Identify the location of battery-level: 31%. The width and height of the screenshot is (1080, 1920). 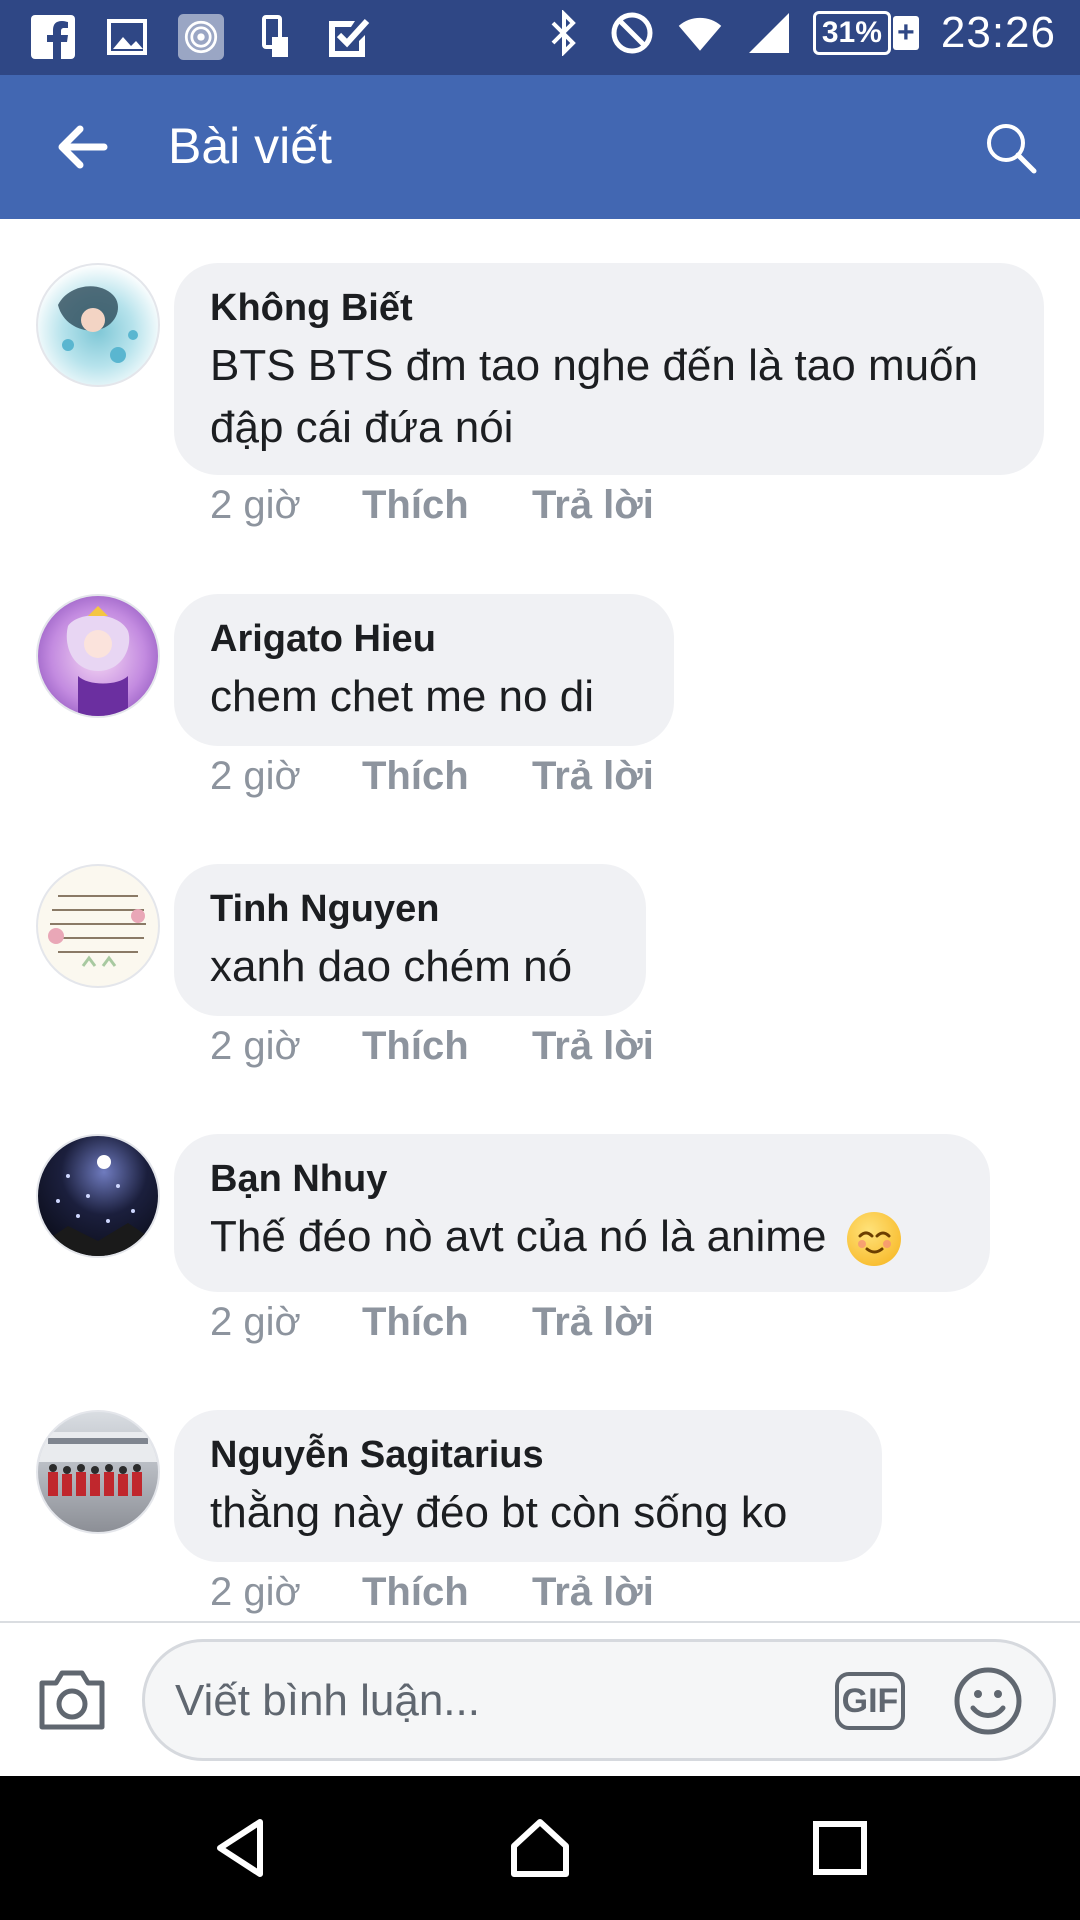
(851, 33).